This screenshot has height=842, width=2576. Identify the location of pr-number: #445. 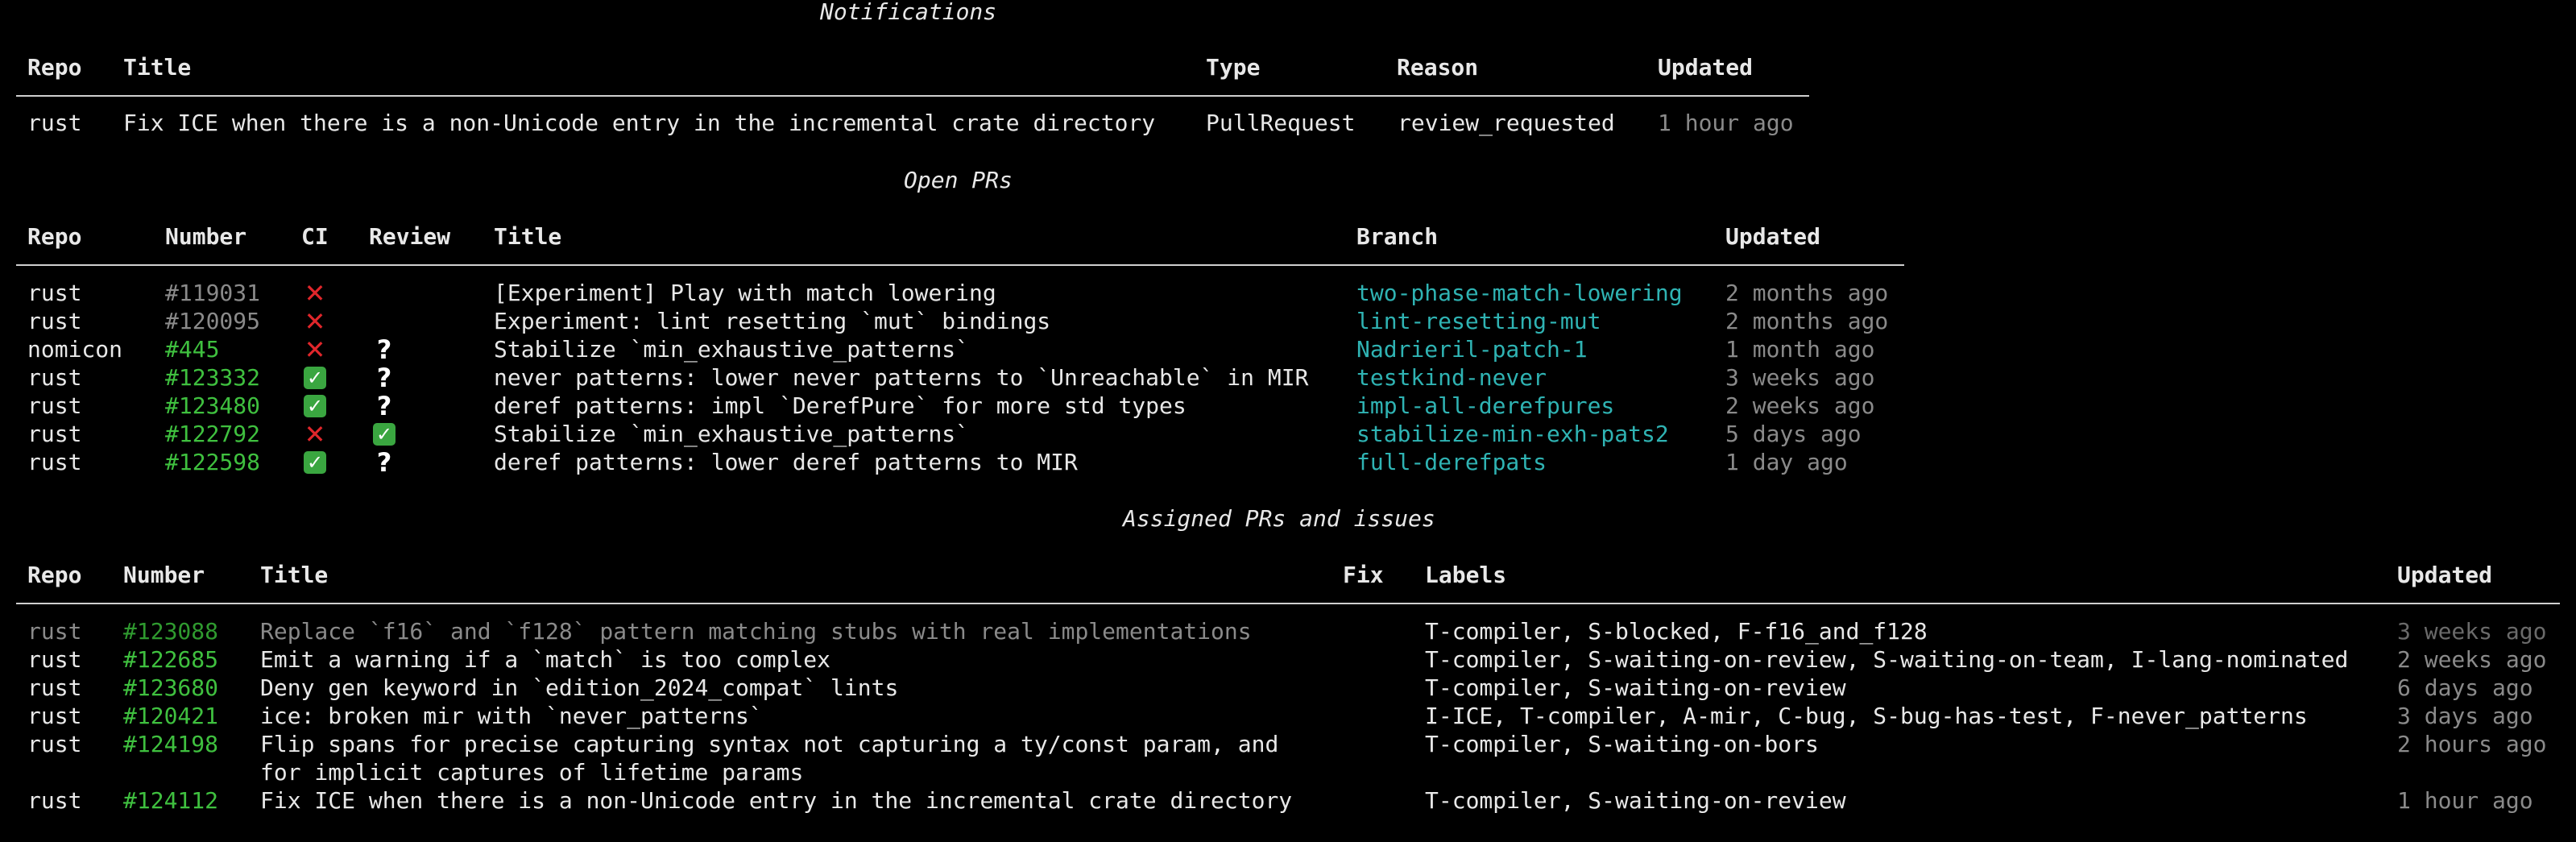
(192, 349).